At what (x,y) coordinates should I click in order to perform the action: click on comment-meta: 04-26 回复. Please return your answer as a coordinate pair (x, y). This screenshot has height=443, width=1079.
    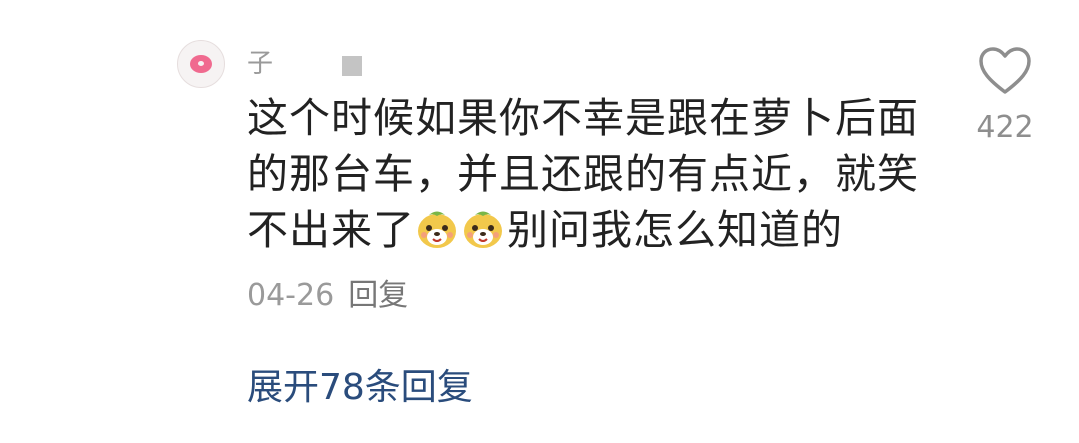
    Looking at the image, I should click on (327, 296).